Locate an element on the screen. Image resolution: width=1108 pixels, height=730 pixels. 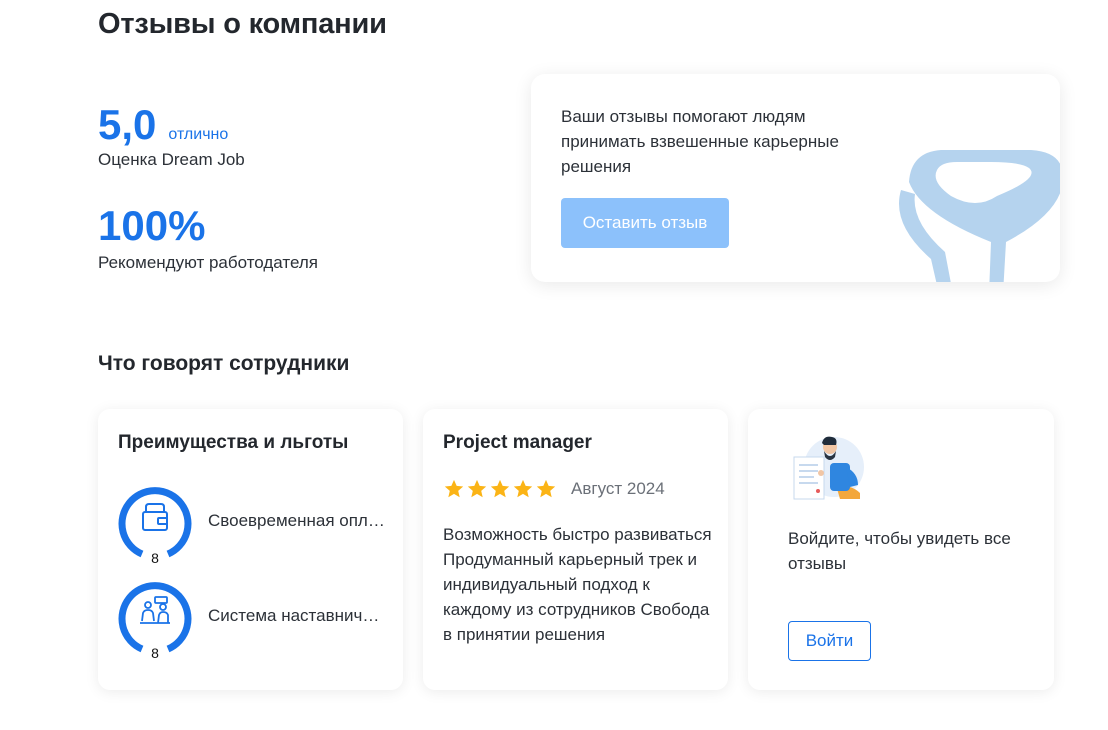
login-text: Войдите, чтобы увидеть все отзывы is located at coordinates (899, 551).